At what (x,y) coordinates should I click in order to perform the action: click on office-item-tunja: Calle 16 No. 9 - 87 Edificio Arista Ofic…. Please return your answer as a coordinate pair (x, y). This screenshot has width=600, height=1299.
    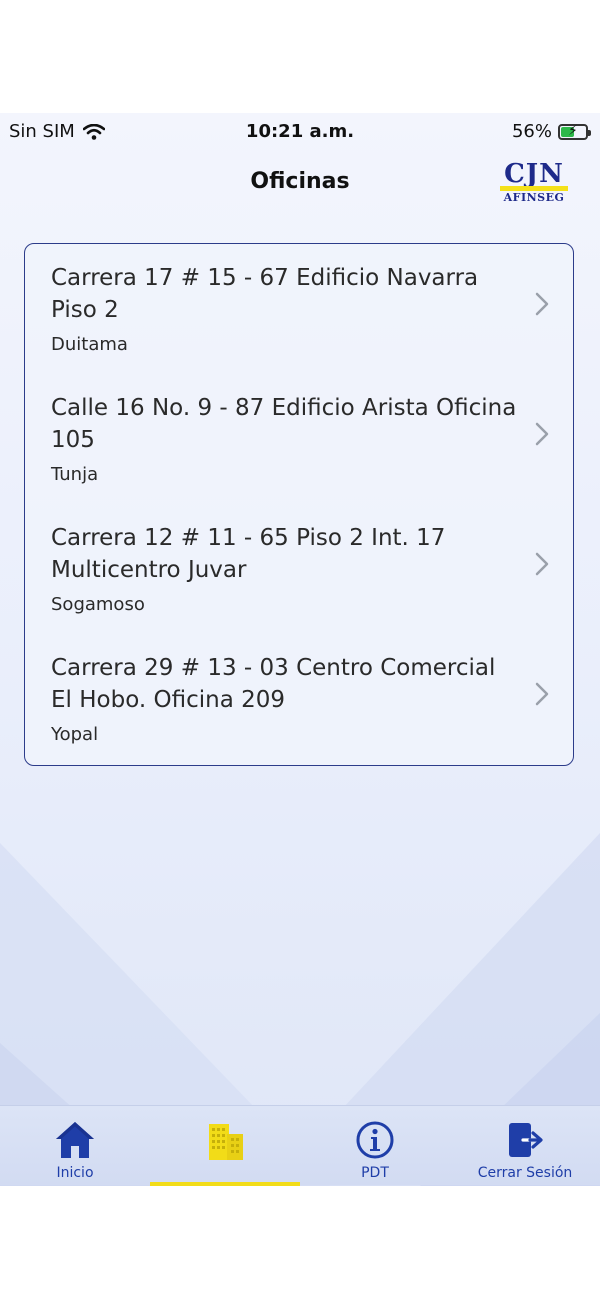
    Looking at the image, I should click on (299, 439).